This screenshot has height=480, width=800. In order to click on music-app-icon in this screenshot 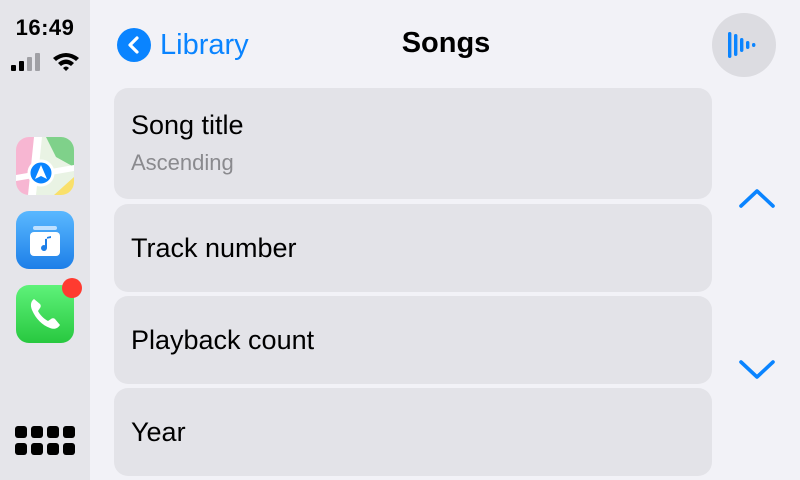, I will do `click(45, 240)`.